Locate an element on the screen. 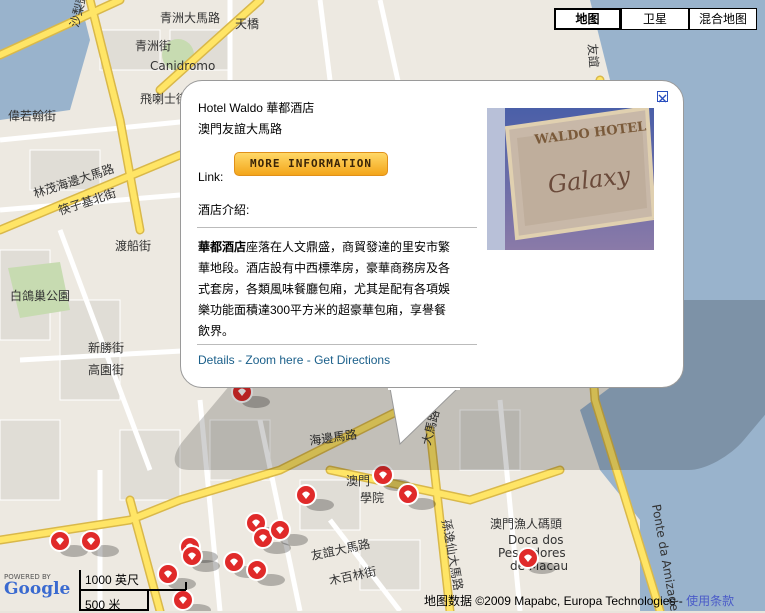  map-label: 青洲大馬路 is located at coordinates (190, 17).